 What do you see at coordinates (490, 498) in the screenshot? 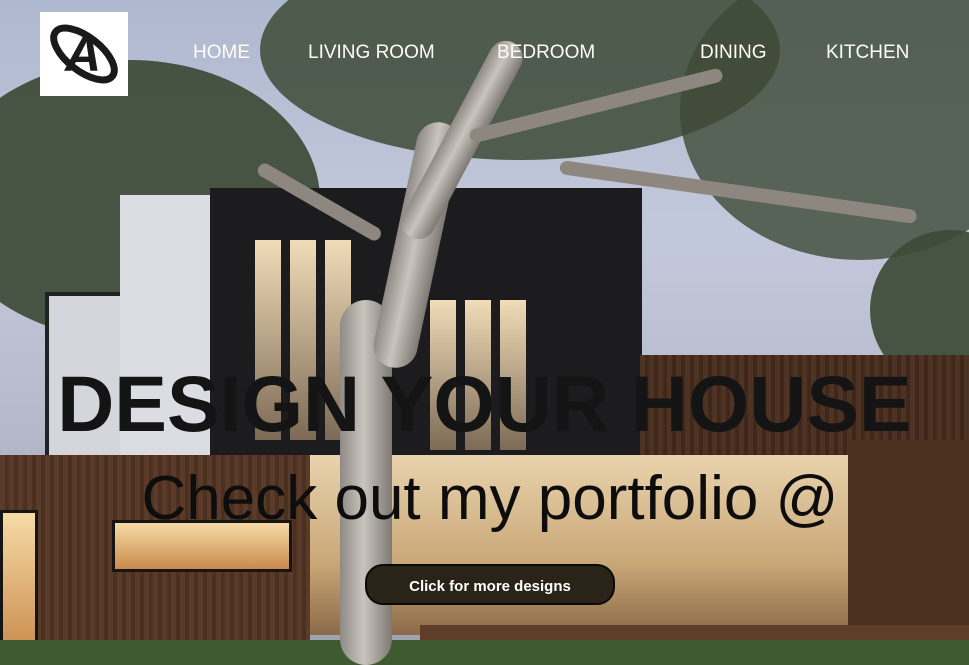
I see `hero-subtitle: Check out my portfolio @` at bounding box center [490, 498].